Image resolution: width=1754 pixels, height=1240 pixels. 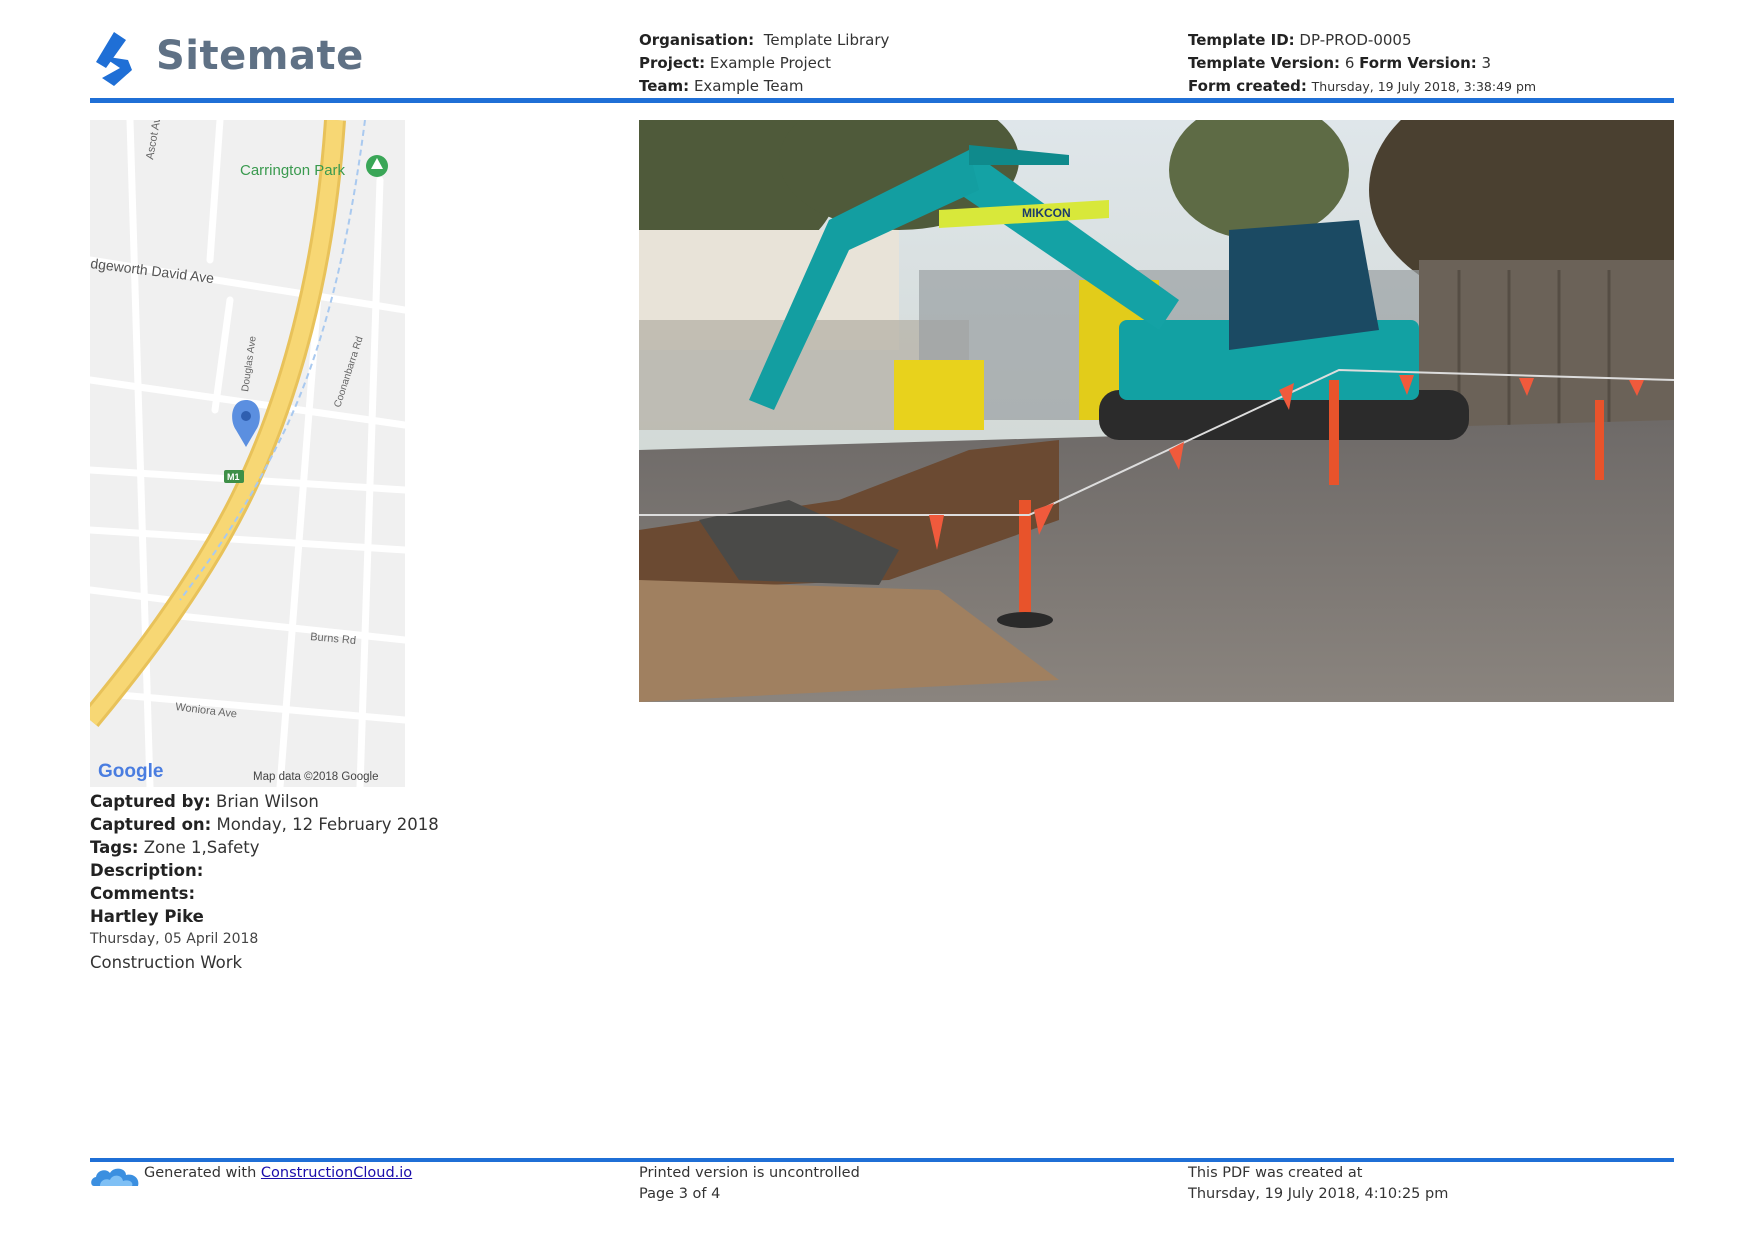 What do you see at coordinates (1247, 86) in the screenshot?
I see `form-created-label: Form created:` at bounding box center [1247, 86].